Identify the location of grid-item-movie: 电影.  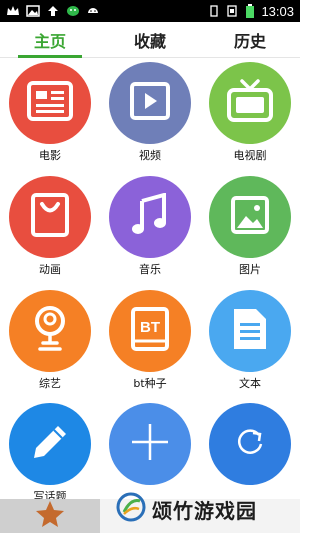
(50, 117).